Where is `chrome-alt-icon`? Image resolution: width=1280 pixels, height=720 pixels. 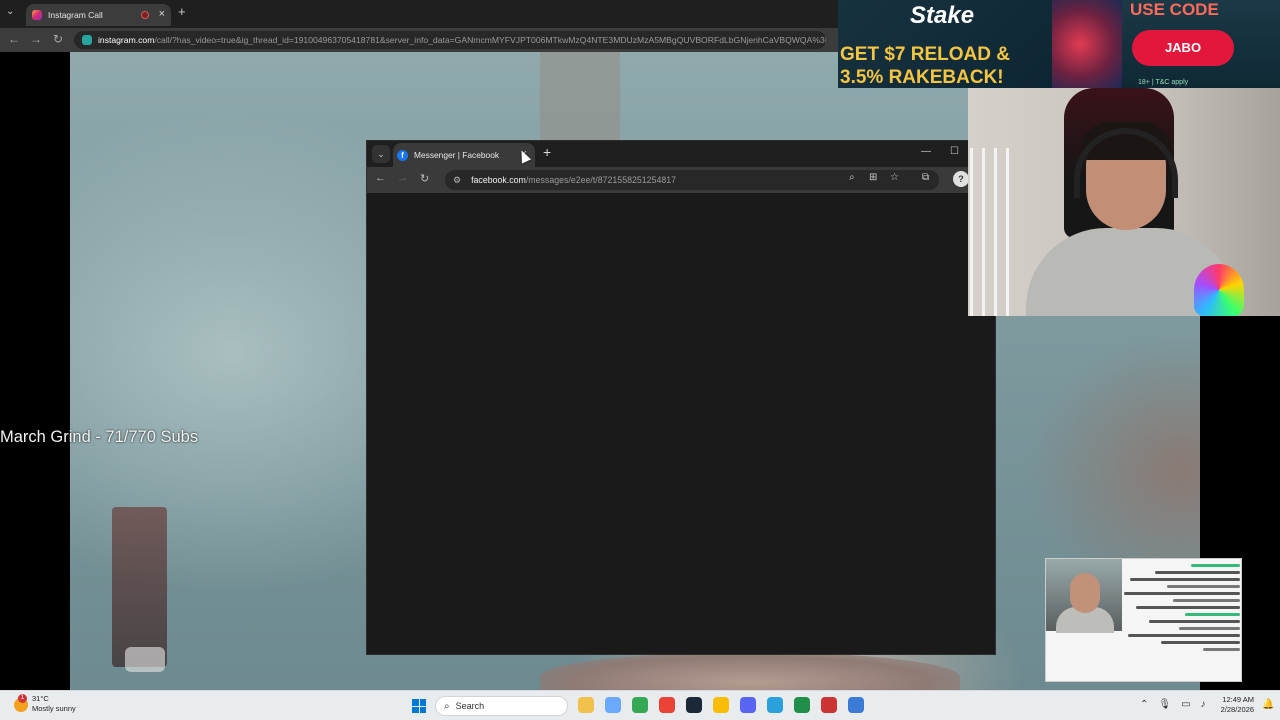
chrome-alt-icon is located at coordinates (667, 705).